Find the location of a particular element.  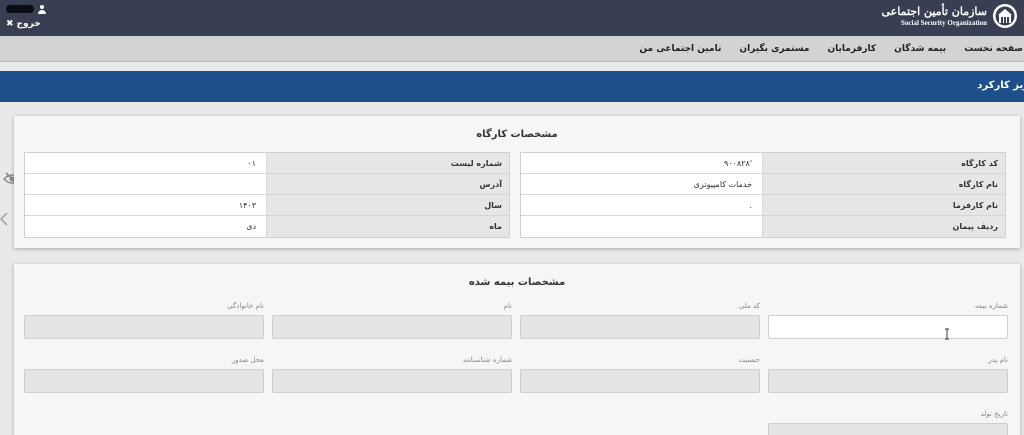

insurance-number-input is located at coordinates (888, 327).